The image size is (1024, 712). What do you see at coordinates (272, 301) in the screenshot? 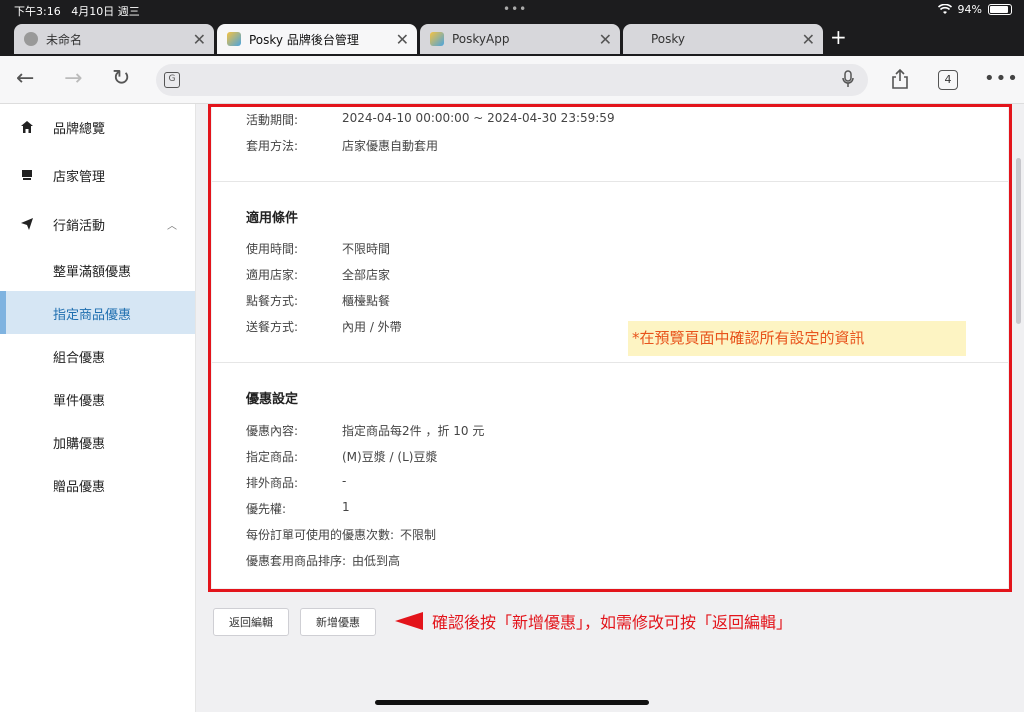
I see `info-key: 點餐方式:` at bounding box center [272, 301].